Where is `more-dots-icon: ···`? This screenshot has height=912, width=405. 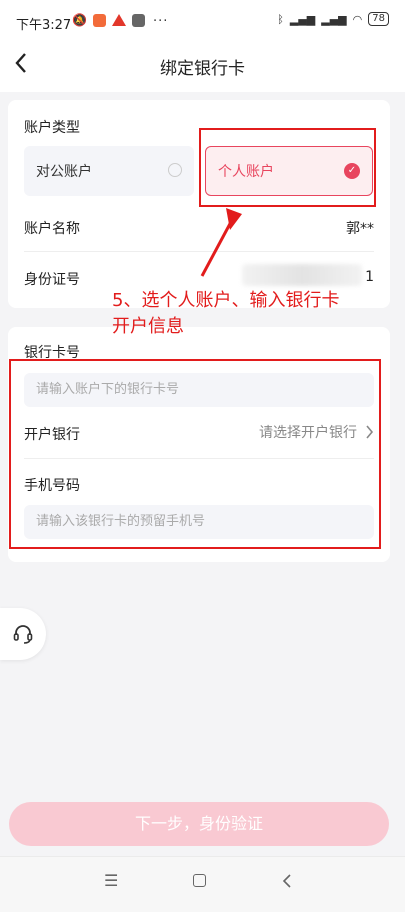 more-dots-icon: ··· is located at coordinates (160, 21).